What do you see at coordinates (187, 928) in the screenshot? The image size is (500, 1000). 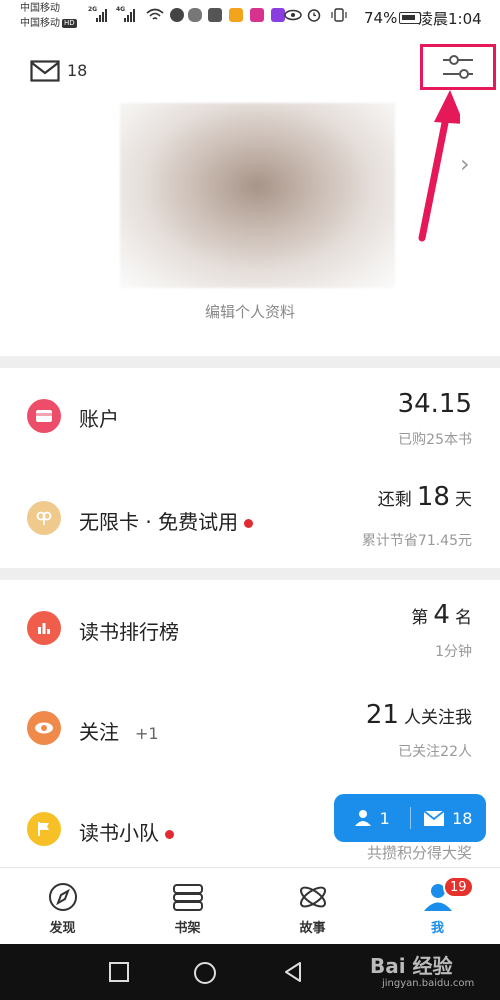 I see `nav-bookshelf-label: 书架` at bounding box center [187, 928].